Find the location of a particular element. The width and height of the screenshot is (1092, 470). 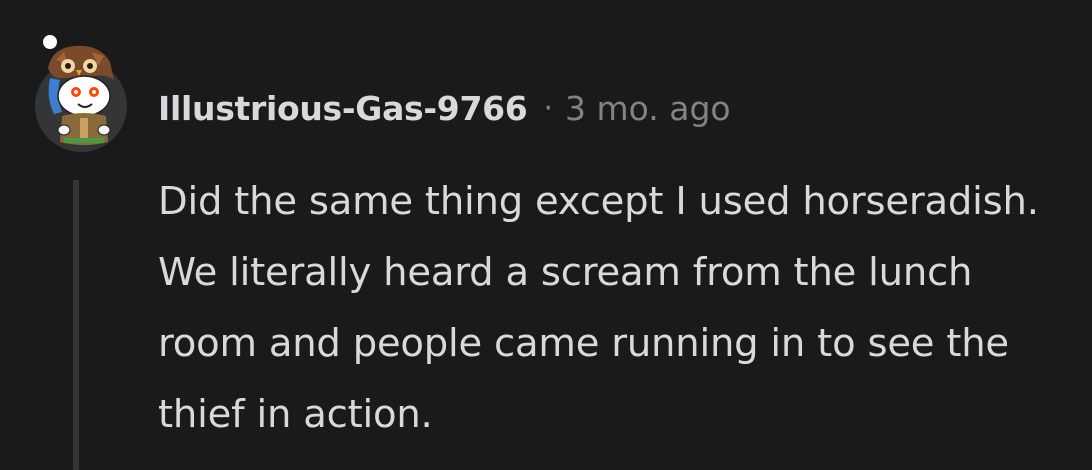

username-link: Illustrious-Gas-9766 is located at coordinates (343, 108).